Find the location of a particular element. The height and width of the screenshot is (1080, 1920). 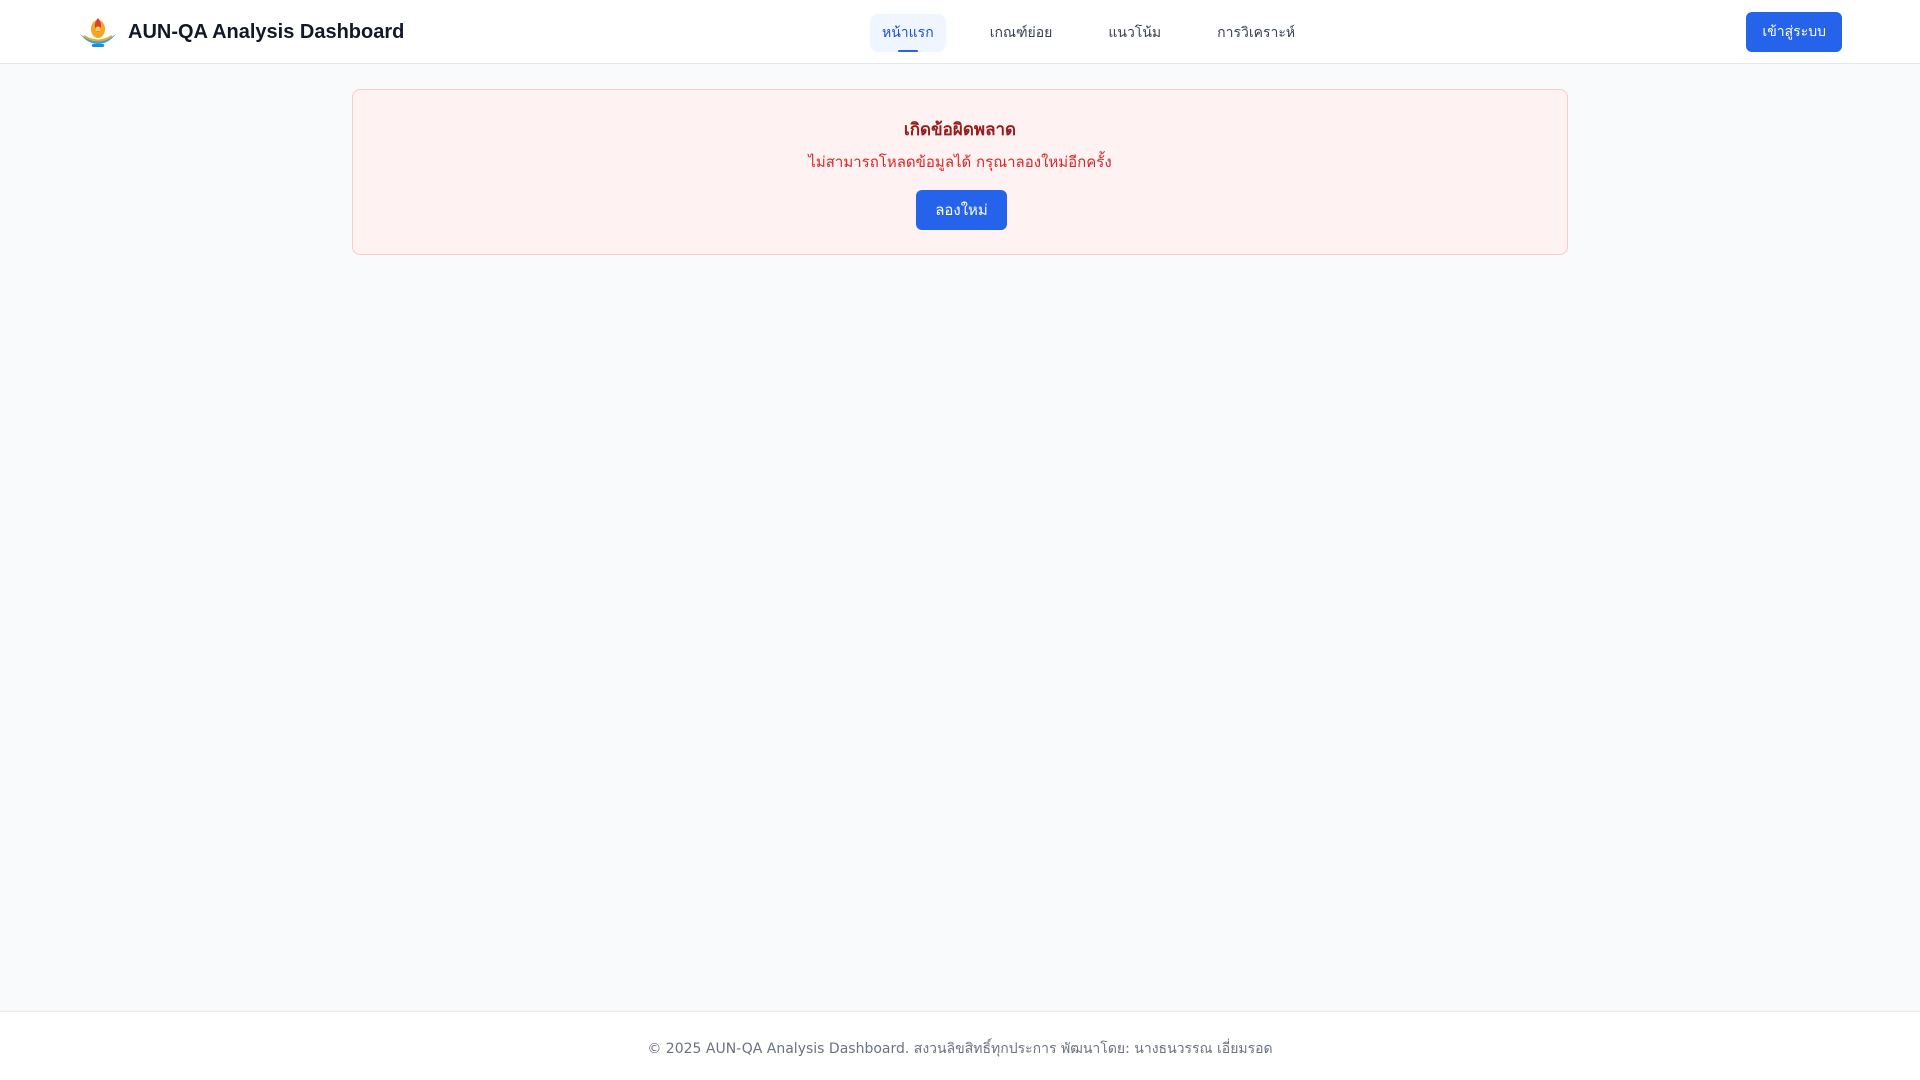

nav-analysis-label: การวิเคราะห์ is located at coordinates (1256, 33).